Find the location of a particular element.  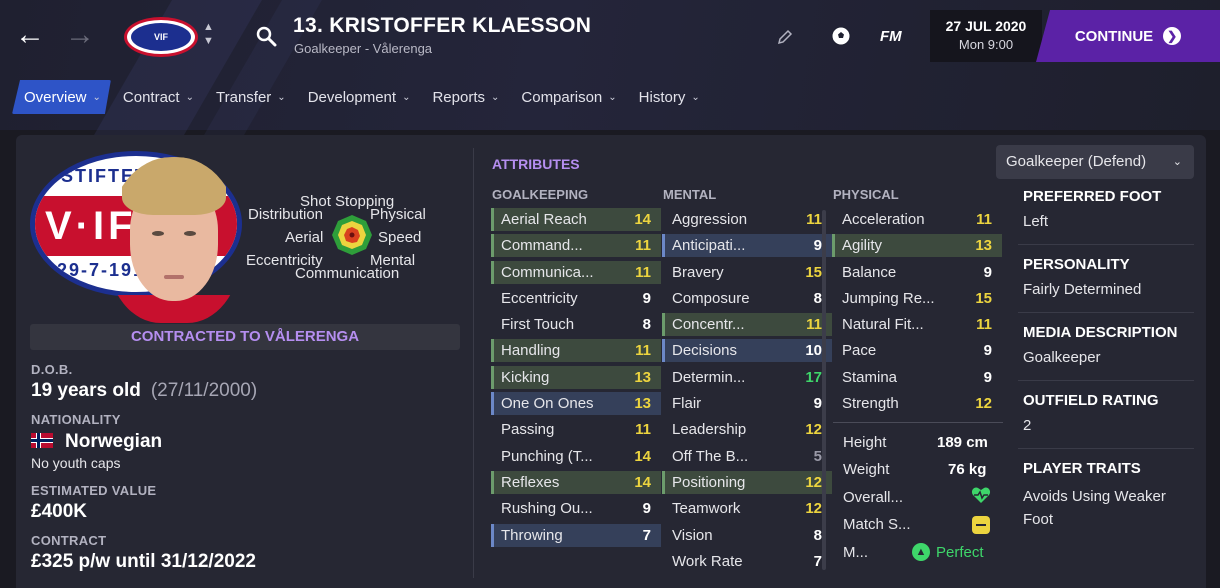

attribute-name: Handling is located at coordinates (531, 351).